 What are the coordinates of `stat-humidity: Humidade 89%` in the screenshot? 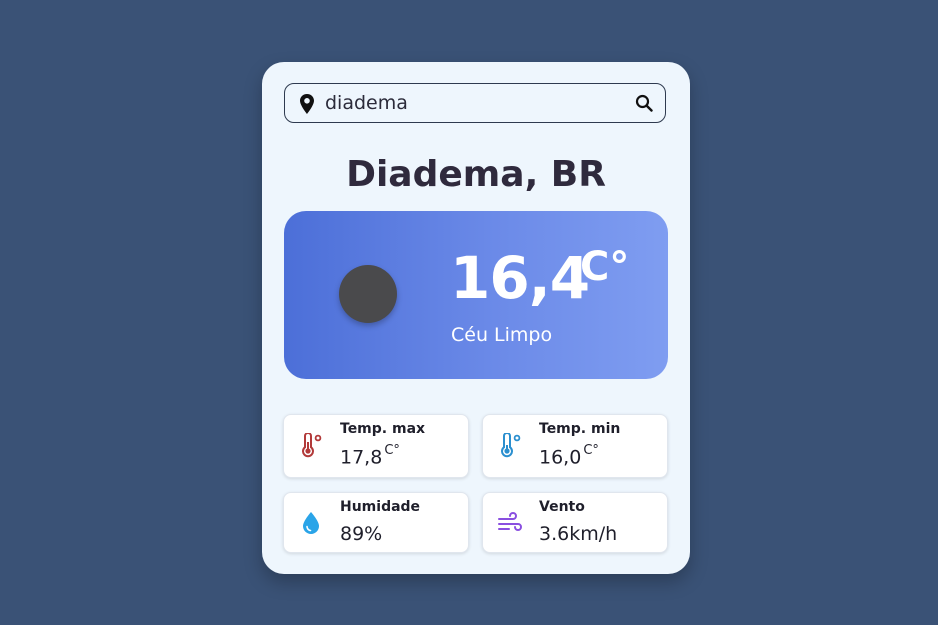 It's located at (376, 522).